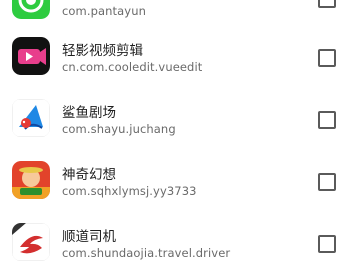  I want to click on app-name: 轻影视频剪辑, so click(102, 51).